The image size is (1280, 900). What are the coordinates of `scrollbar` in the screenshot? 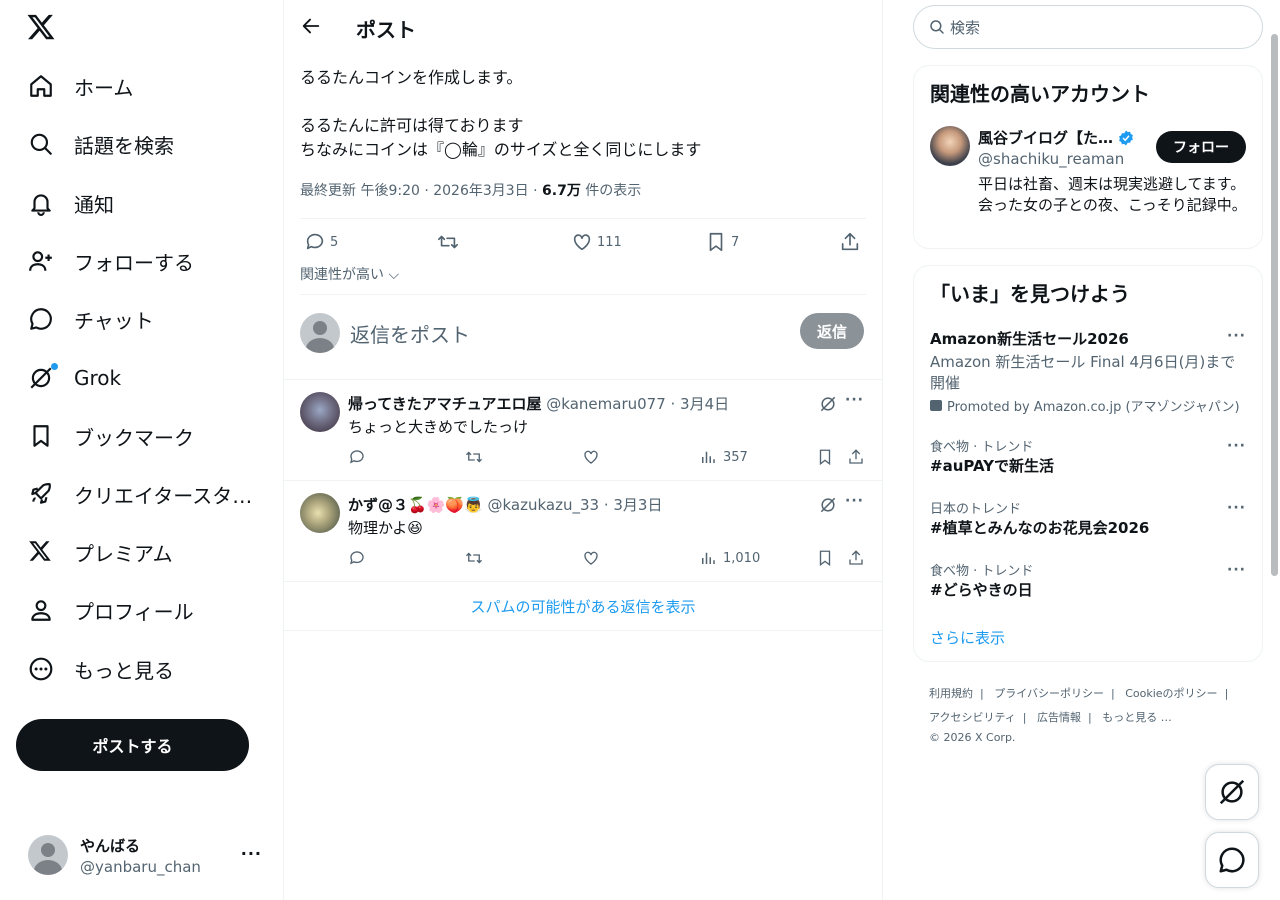 It's located at (1274, 305).